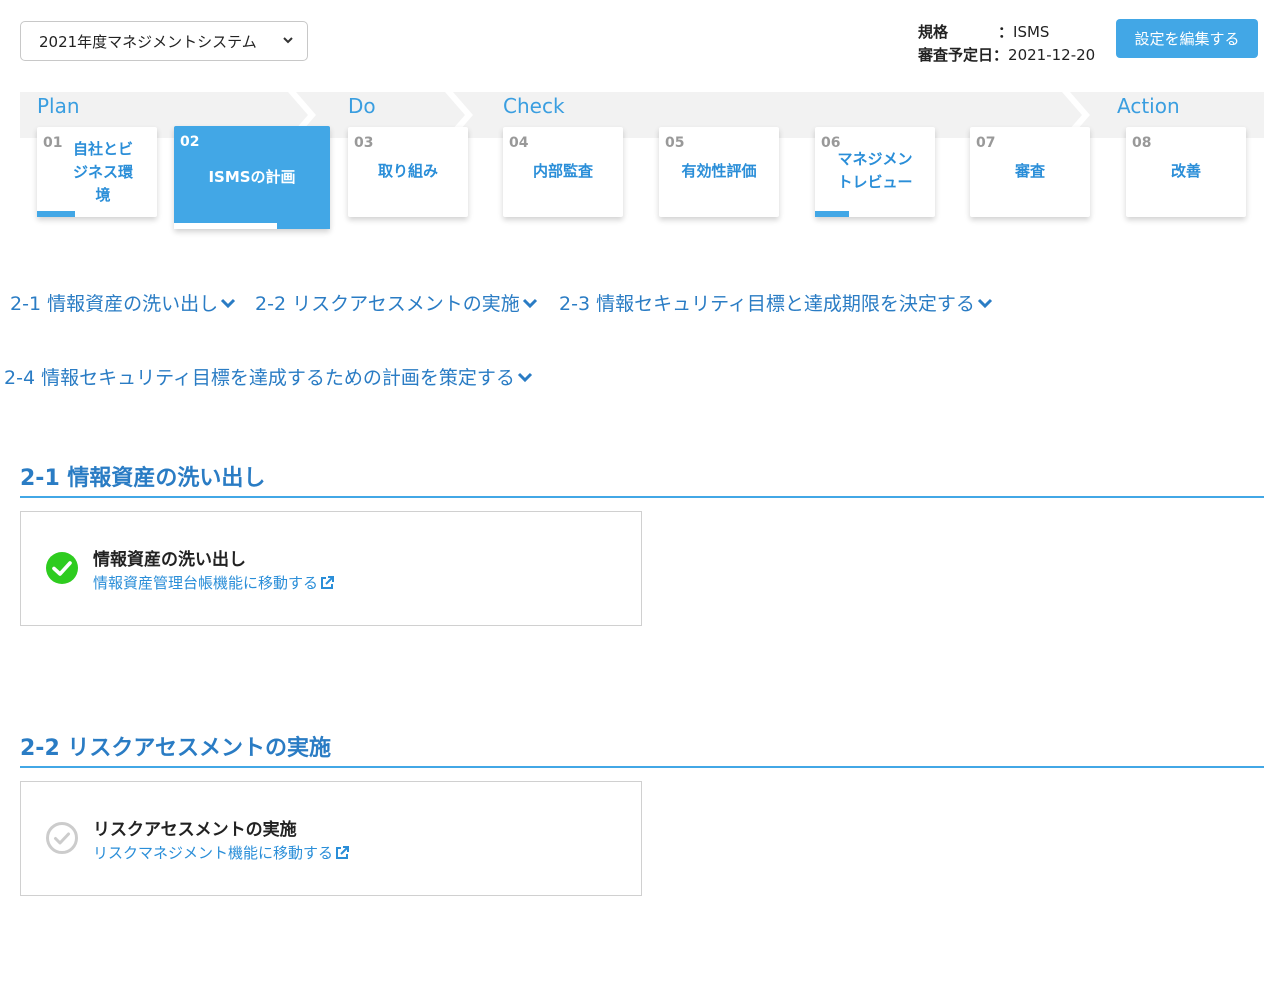  What do you see at coordinates (1187, 38) in the screenshot?
I see `edit-settings-button: 設定を編集する` at bounding box center [1187, 38].